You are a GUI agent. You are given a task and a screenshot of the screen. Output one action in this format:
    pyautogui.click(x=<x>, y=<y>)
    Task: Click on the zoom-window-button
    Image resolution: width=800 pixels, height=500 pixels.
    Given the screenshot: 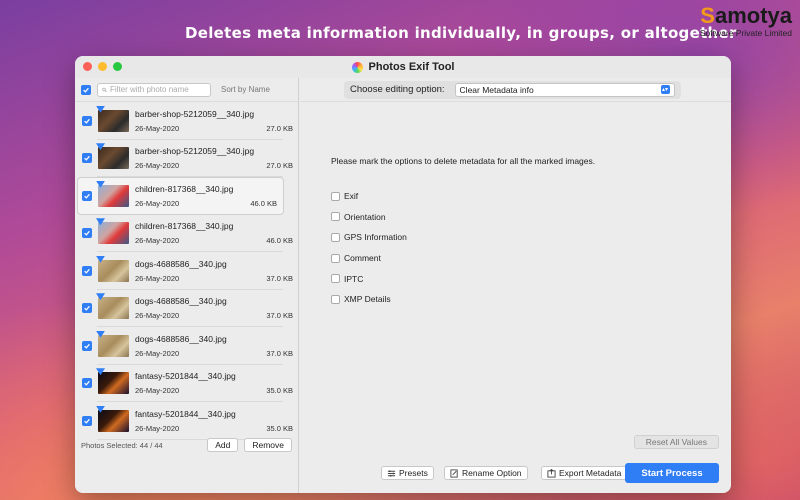 What is the action you would take?
    pyautogui.click(x=117, y=66)
    